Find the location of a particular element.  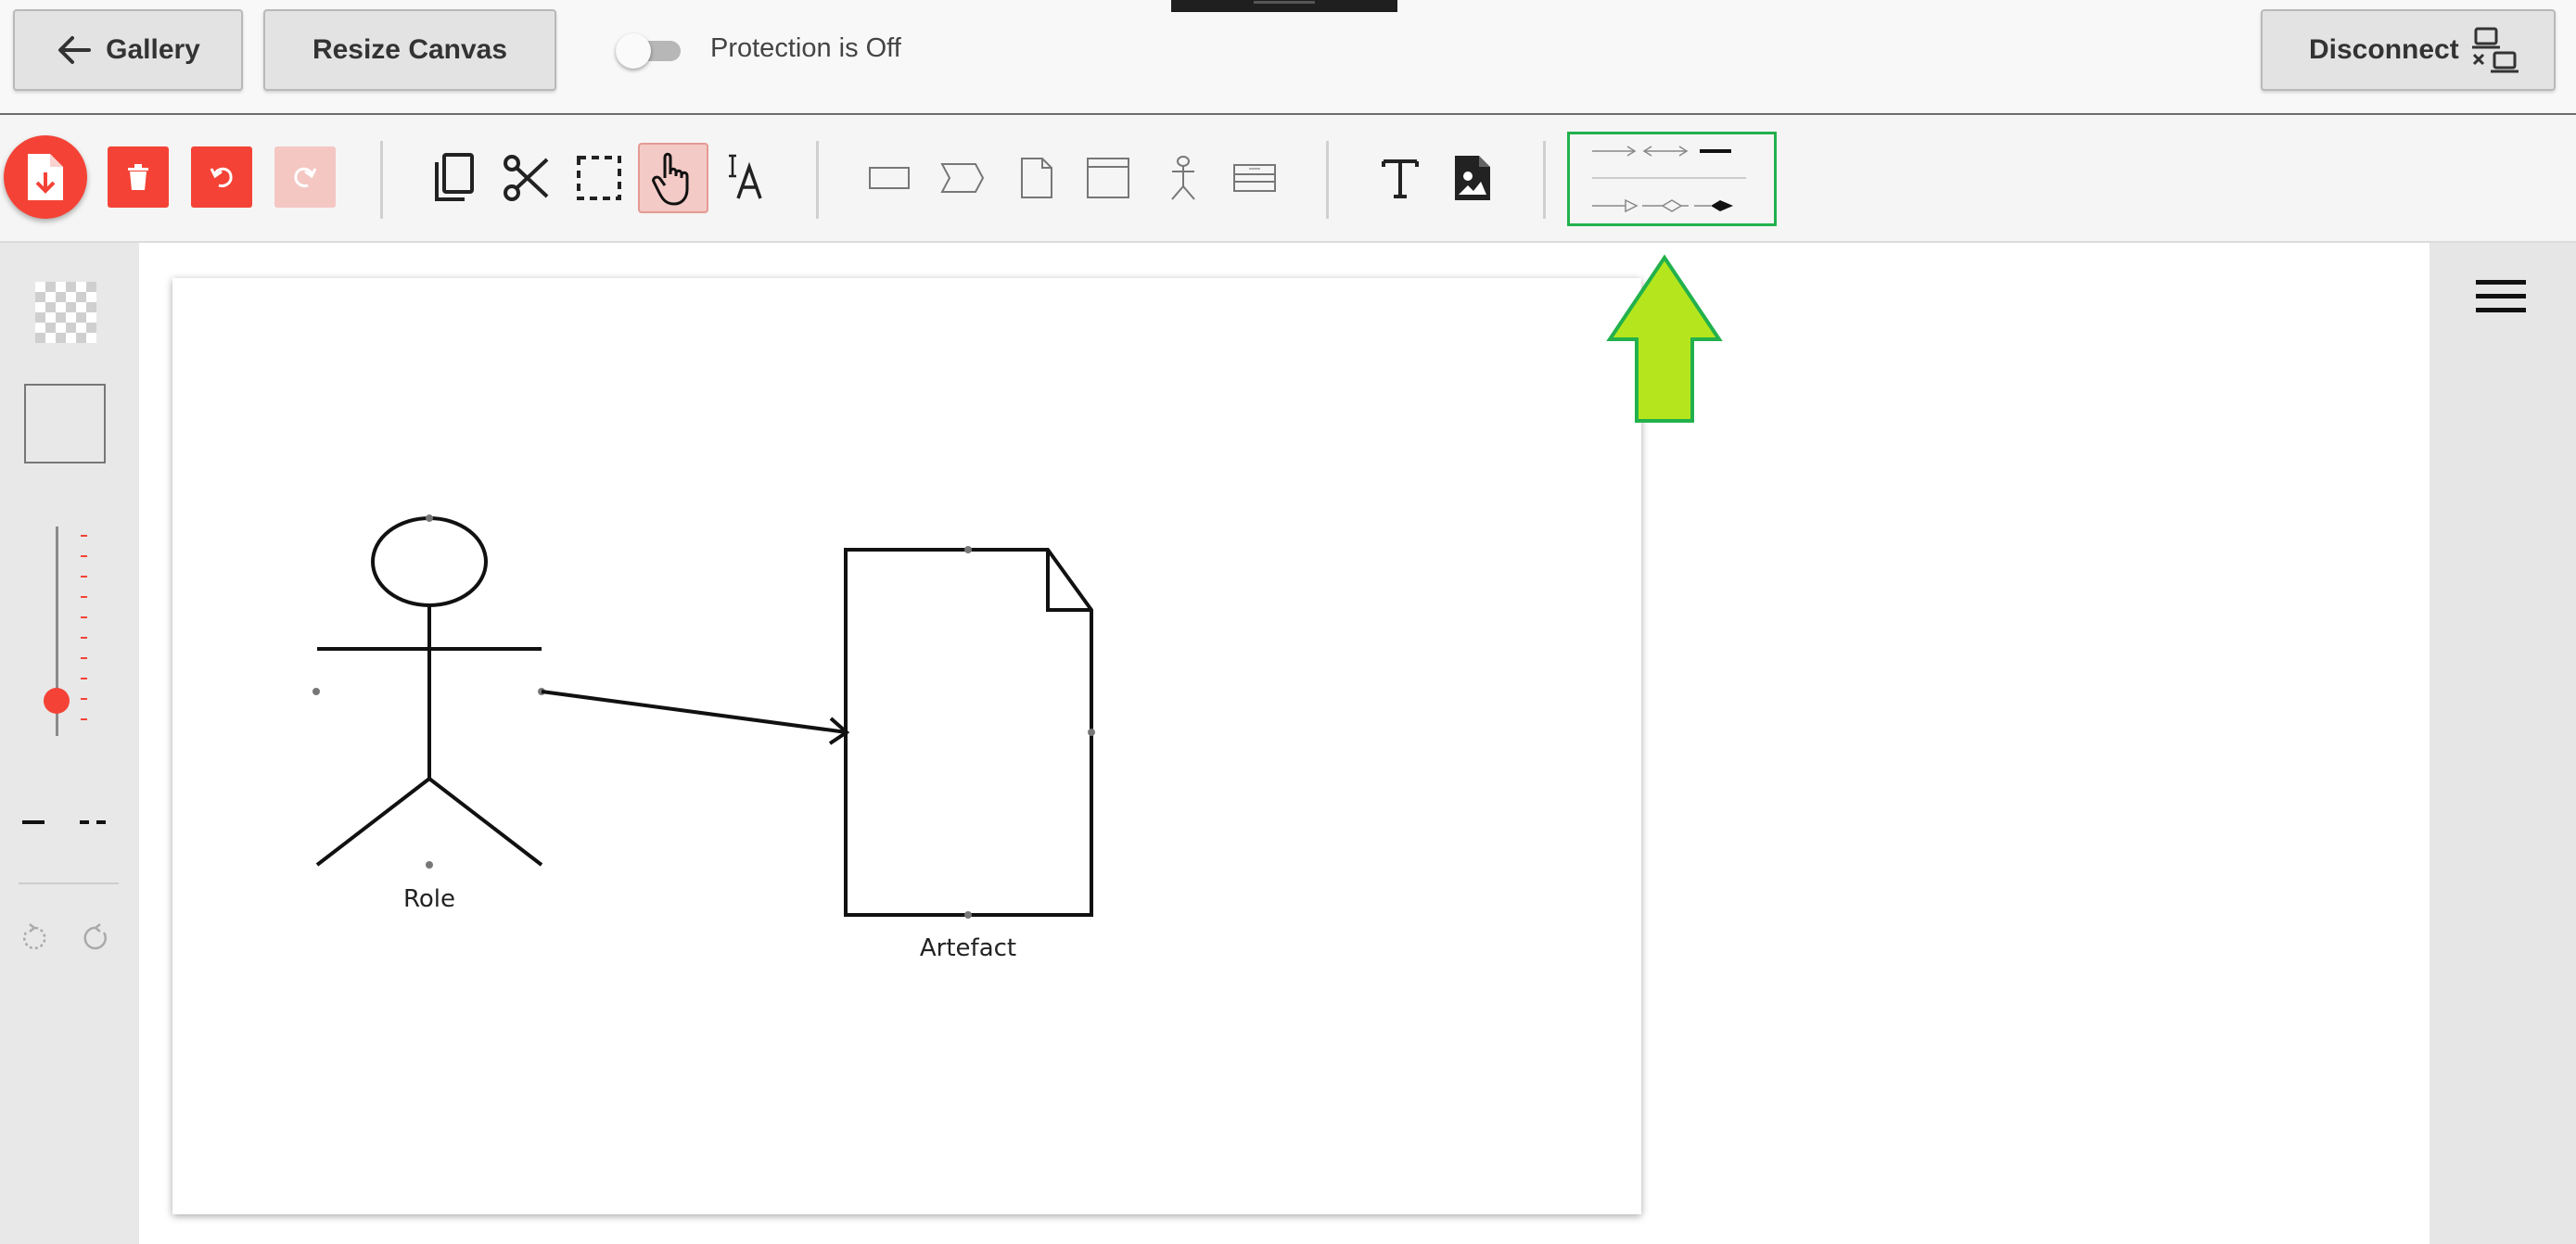

table-shape-button is located at coordinates (1255, 178).